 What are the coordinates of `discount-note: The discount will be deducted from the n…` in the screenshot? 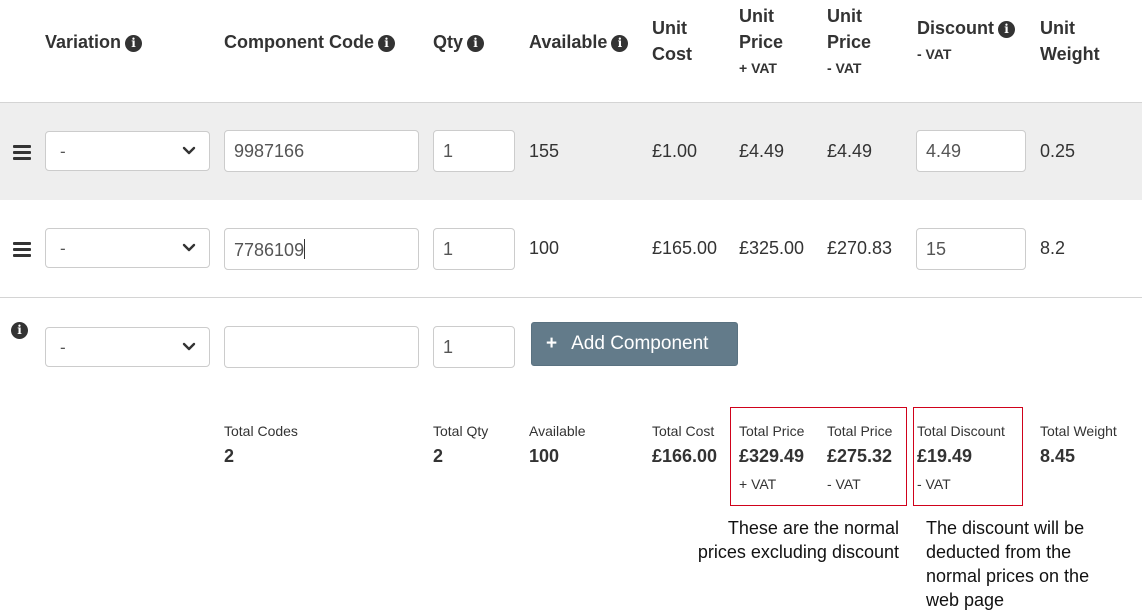 It's located at (1008, 564).